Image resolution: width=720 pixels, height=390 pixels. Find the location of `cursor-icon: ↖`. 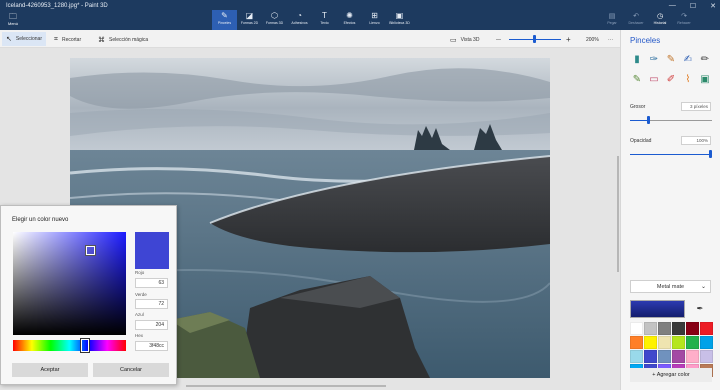

cursor-icon: ↖ is located at coordinates (9, 39).